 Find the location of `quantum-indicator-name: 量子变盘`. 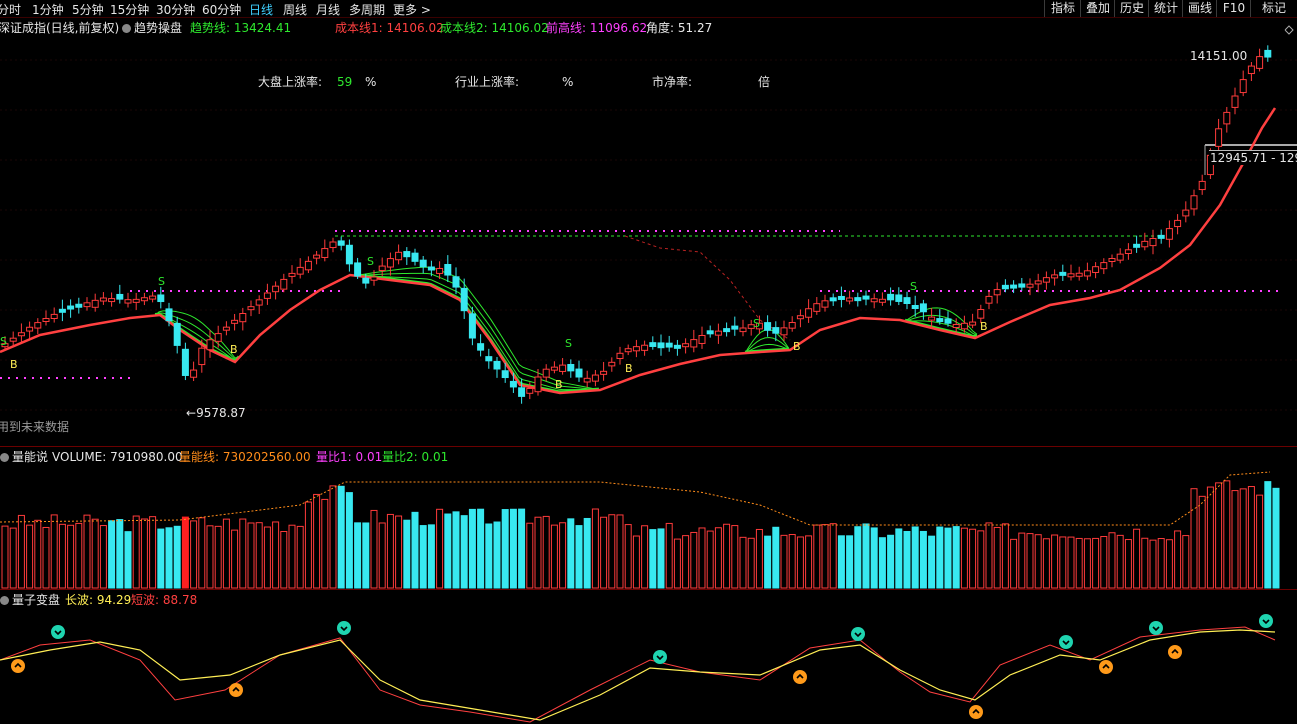

quantum-indicator-name: 量子变盘 is located at coordinates (30, 600).